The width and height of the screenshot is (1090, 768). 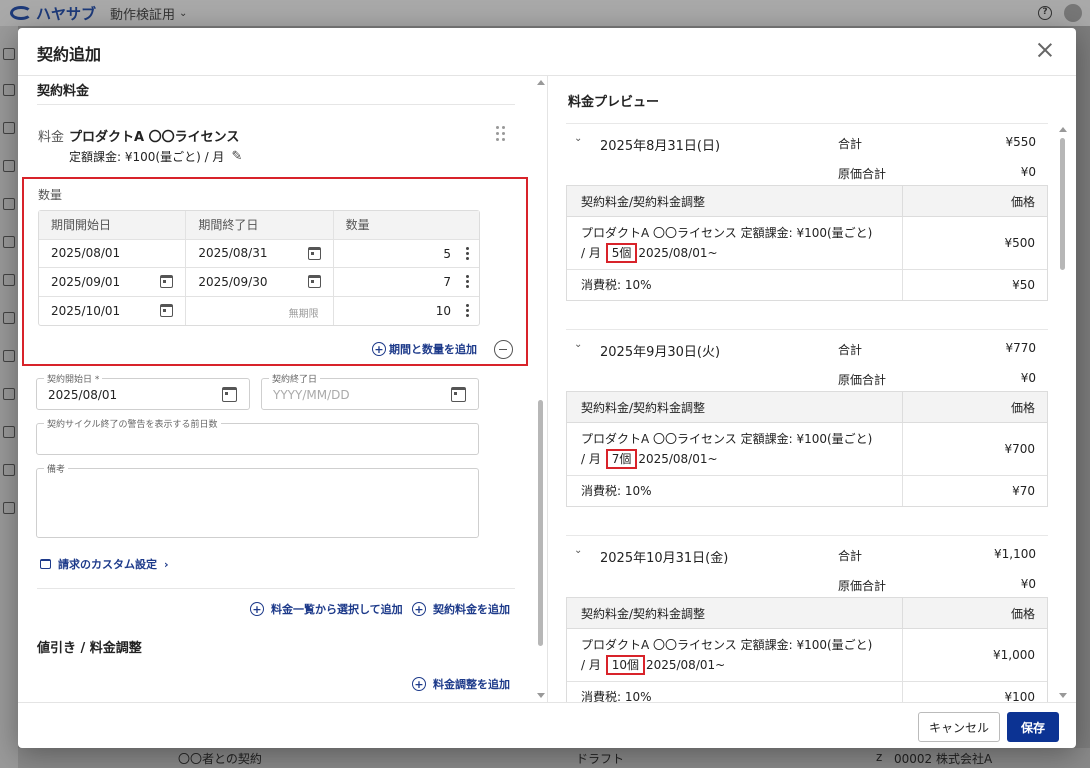 I want to click on period-start-input: 2025/08/01, so click(x=113, y=253).